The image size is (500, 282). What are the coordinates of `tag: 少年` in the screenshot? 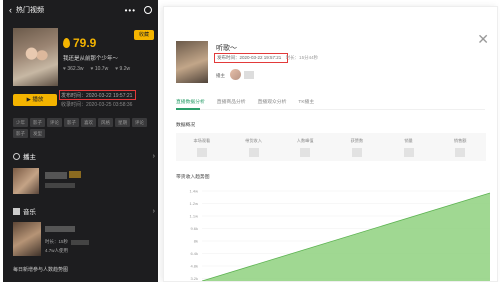 It's located at (20, 122).